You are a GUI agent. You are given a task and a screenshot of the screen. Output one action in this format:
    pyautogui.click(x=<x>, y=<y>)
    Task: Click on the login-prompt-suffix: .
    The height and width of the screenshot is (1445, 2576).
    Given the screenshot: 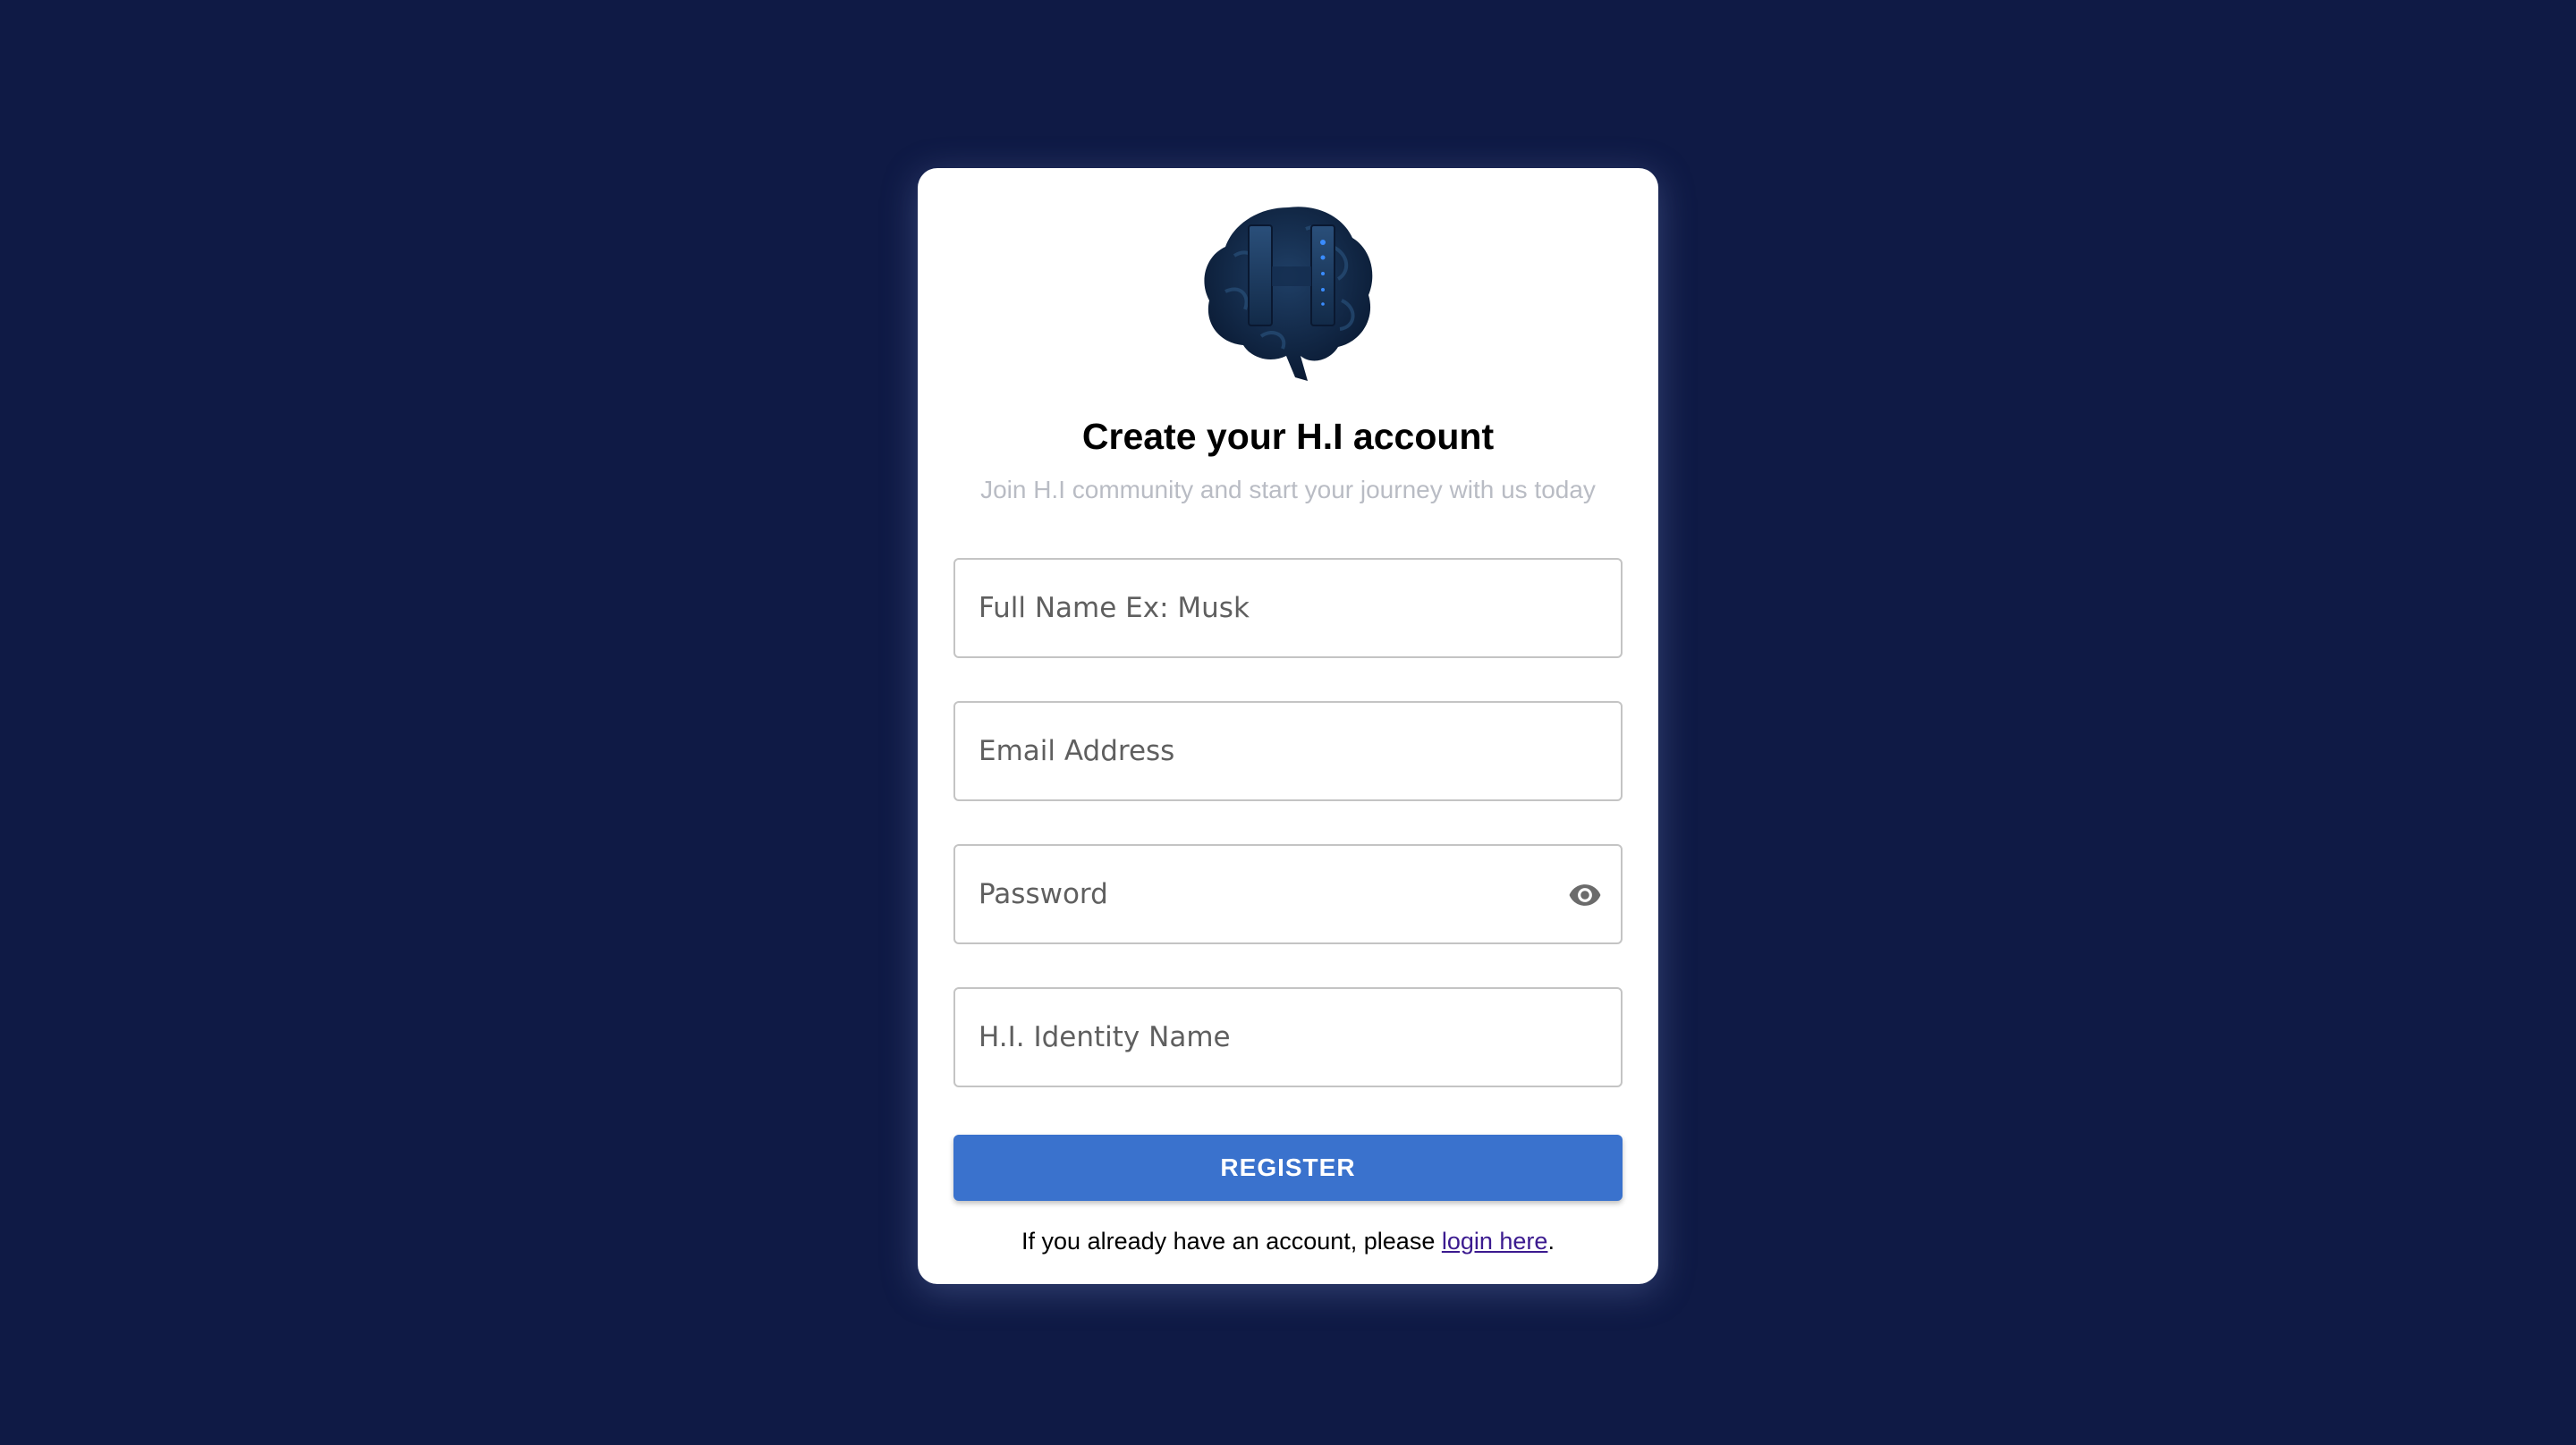 What is the action you would take?
    pyautogui.click(x=1551, y=1241)
    